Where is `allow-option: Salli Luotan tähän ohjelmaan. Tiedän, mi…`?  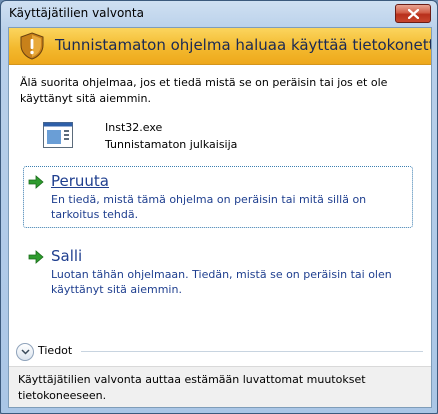
allow-option: Salli Luotan tähän ohjelmaan. Tiedän, mi… is located at coordinates (218, 272).